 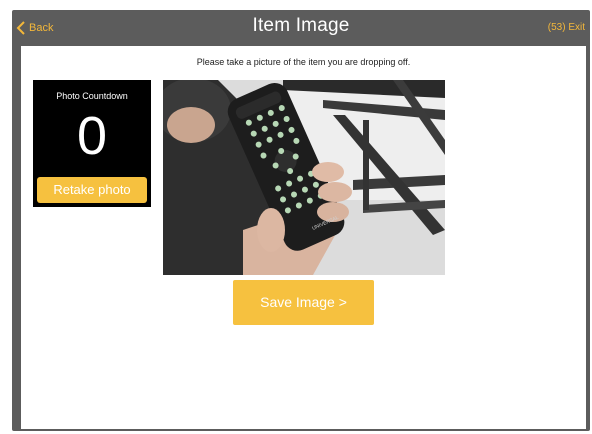 I want to click on page-title: Item Image, so click(x=301, y=25).